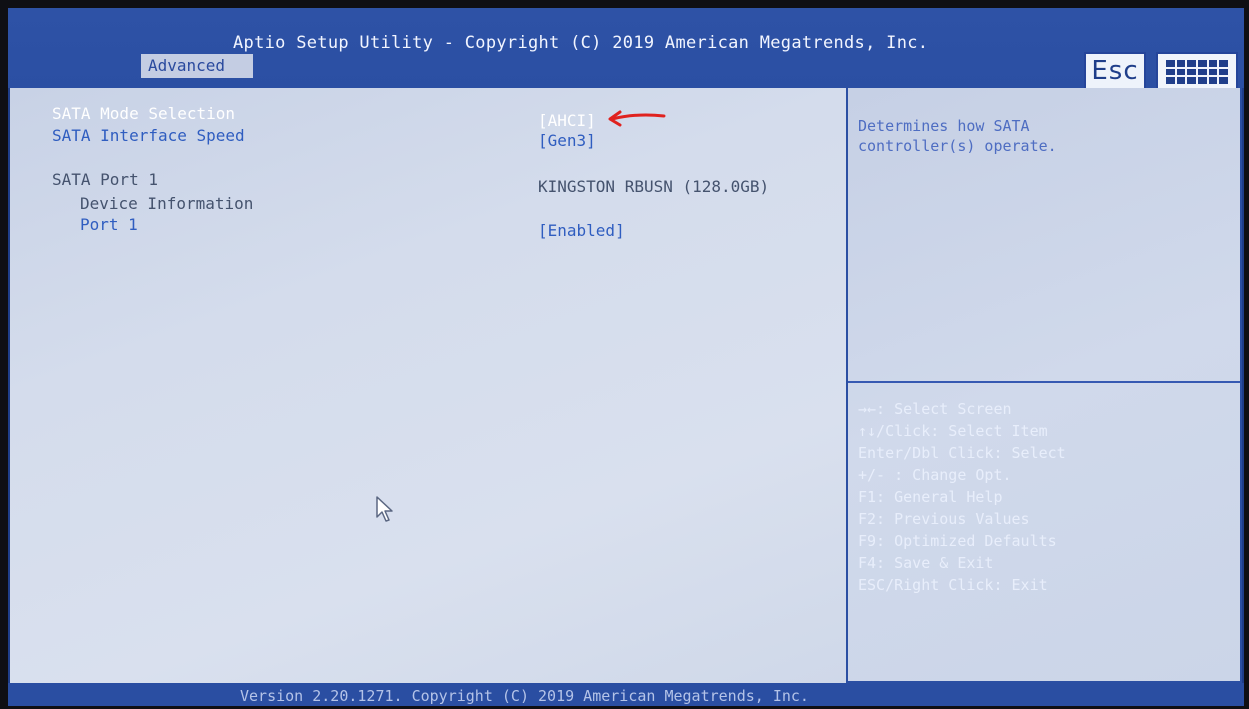 The height and width of the screenshot is (709, 1249). Describe the element at coordinates (935, 475) in the screenshot. I see `key-hint-change-opt: +/- : Change Opt.` at that location.